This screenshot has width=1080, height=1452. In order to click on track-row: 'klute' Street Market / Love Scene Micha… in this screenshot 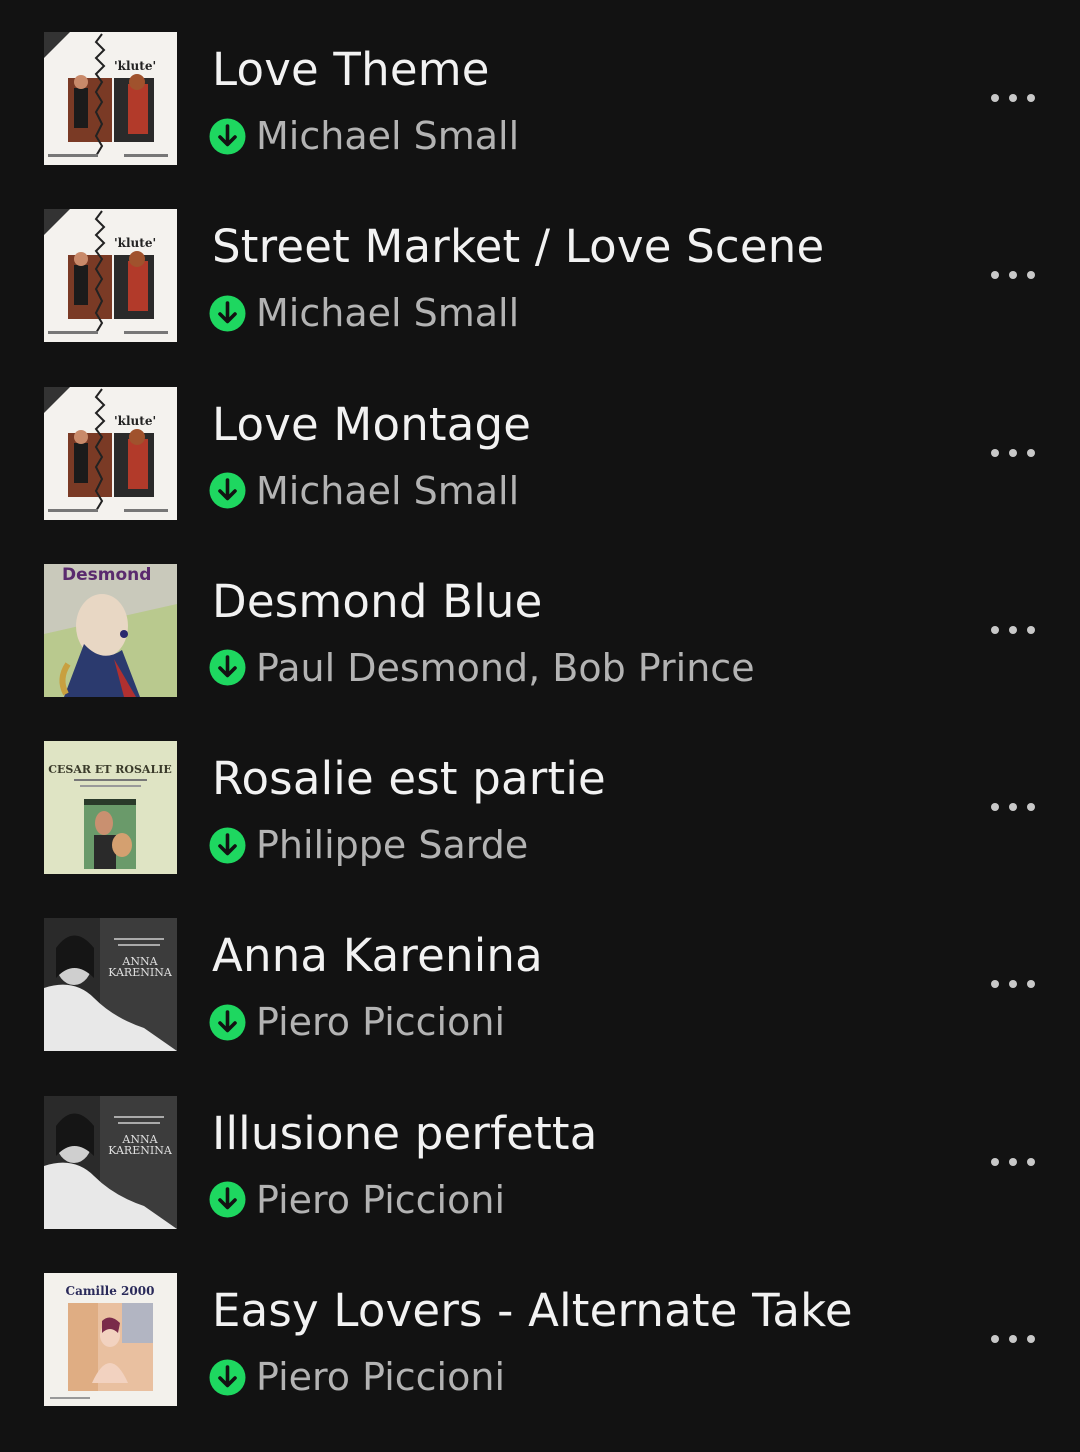, I will do `click(540, 275)`.